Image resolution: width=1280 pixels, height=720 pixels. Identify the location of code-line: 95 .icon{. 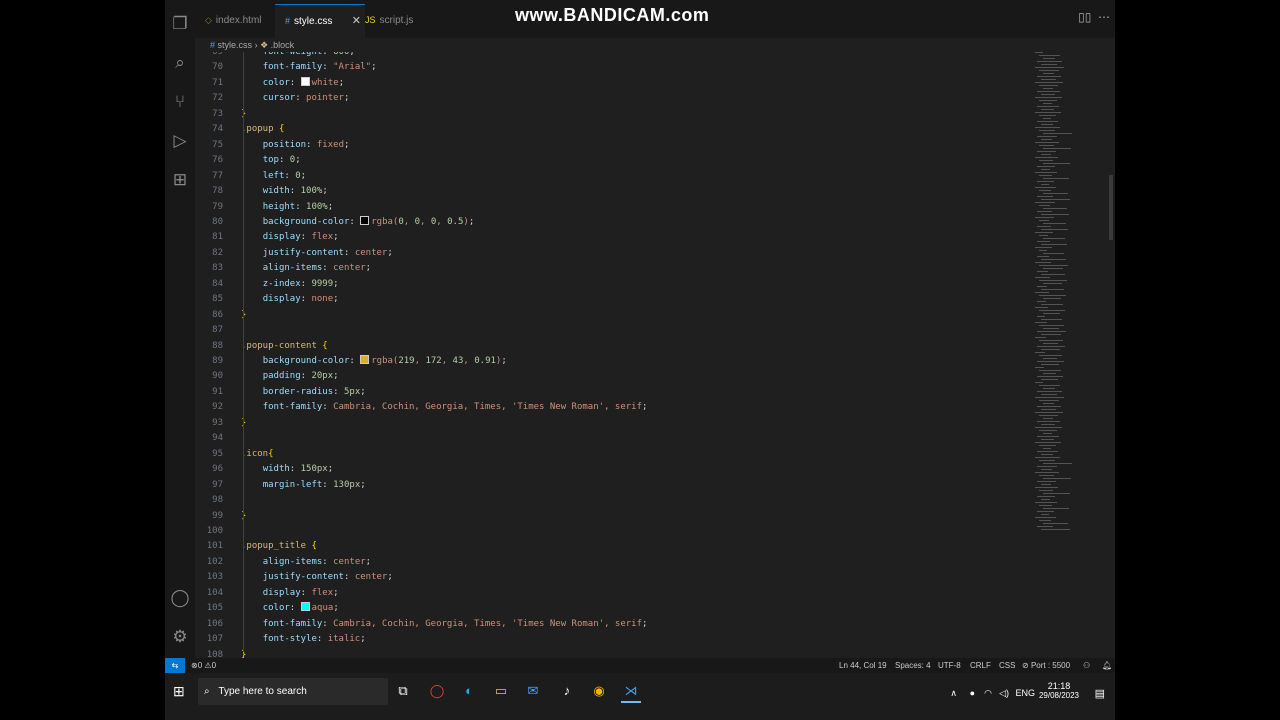
(615, 454).